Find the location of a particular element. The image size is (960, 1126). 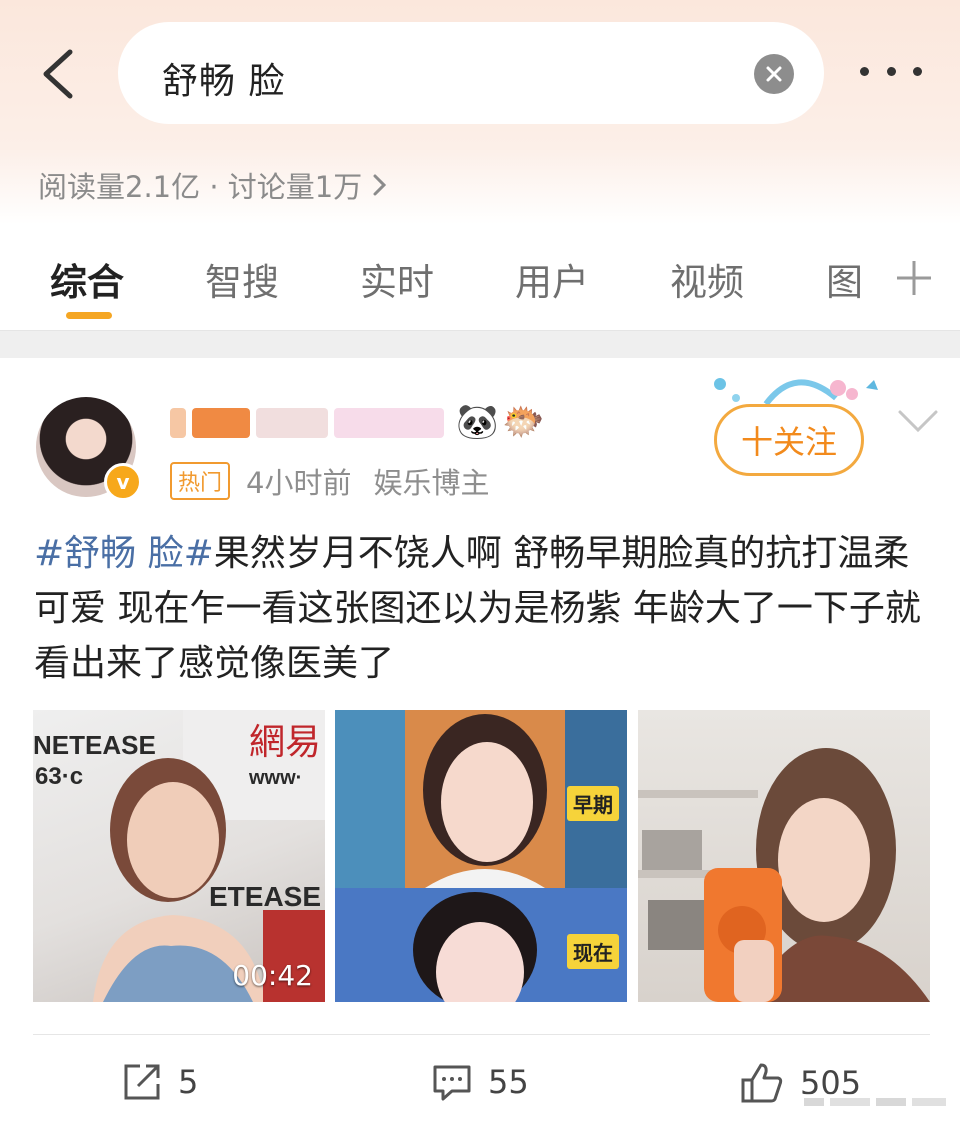

tab-realtime: 实时 is located at coordinates (397, 279).